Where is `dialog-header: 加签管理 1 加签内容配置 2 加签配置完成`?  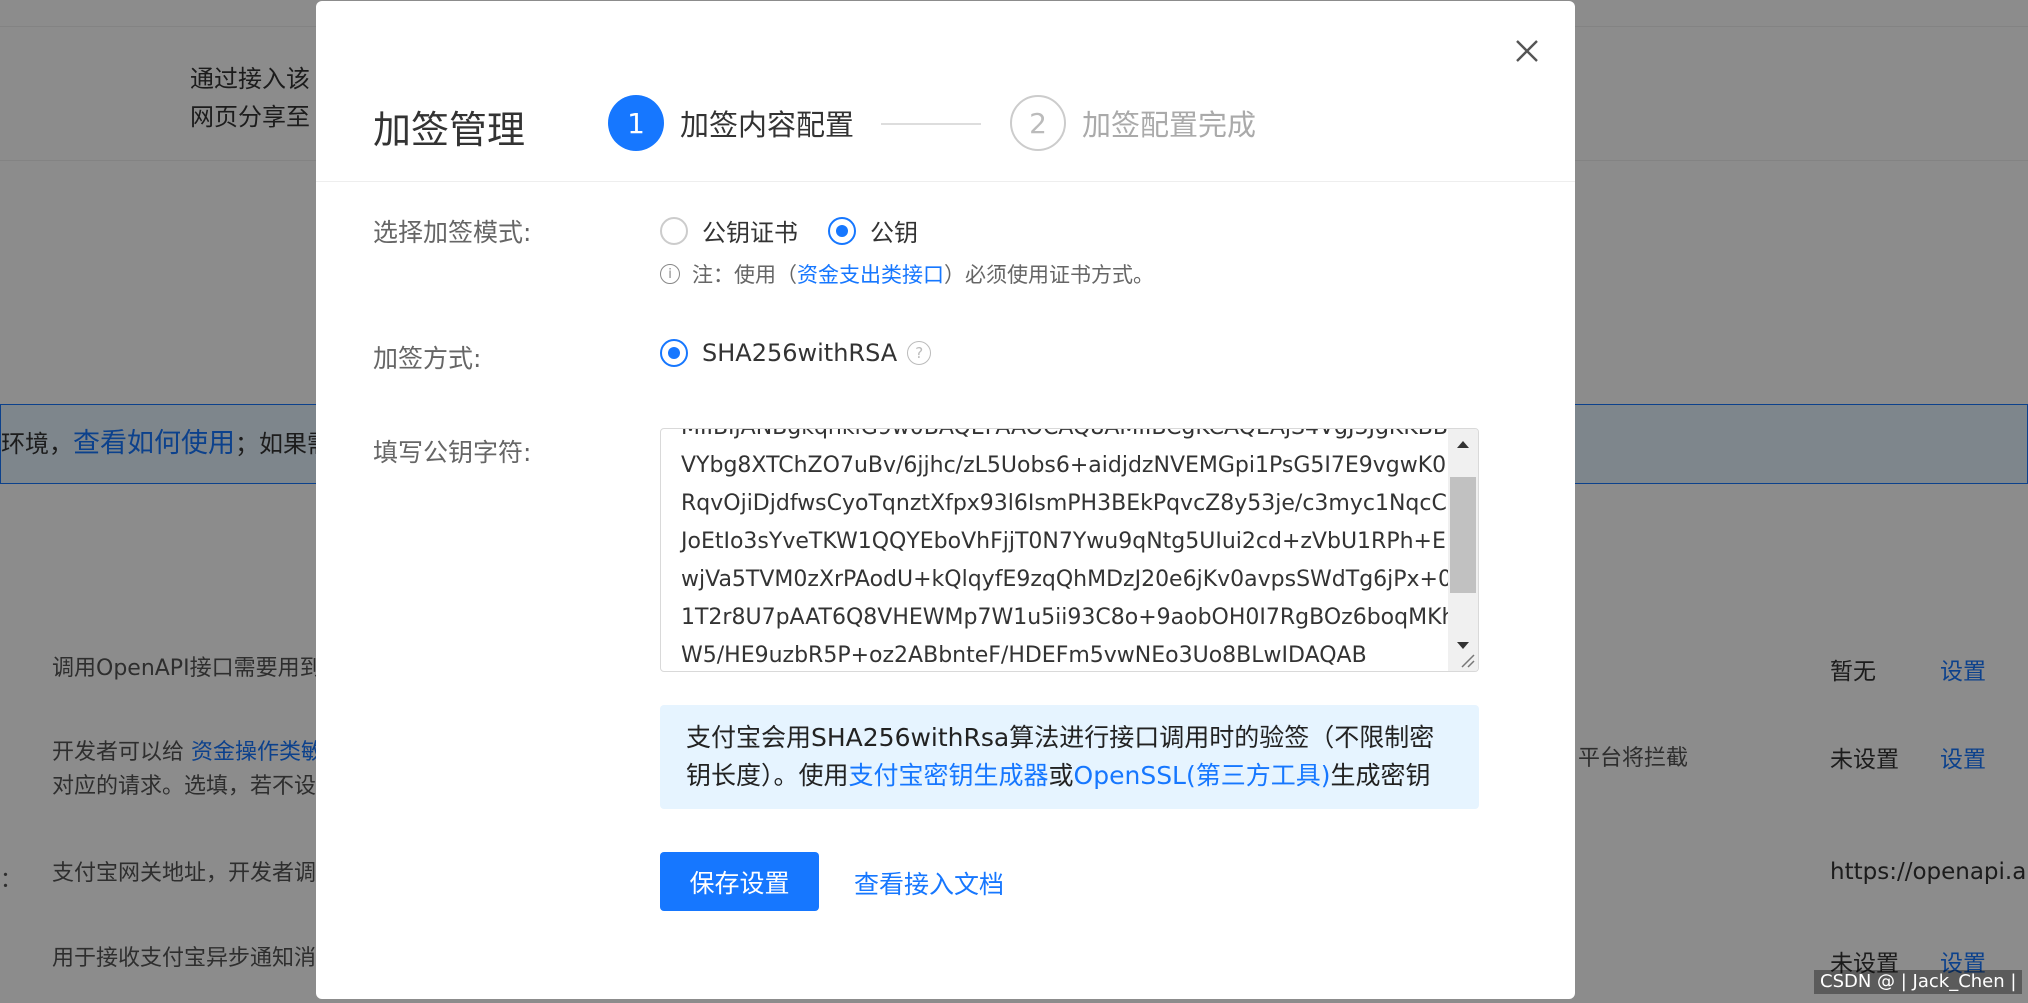 dialog-header: 加签管理 1 加签内容配置 2 加签配置完成 is located at coordinates (945, 91).